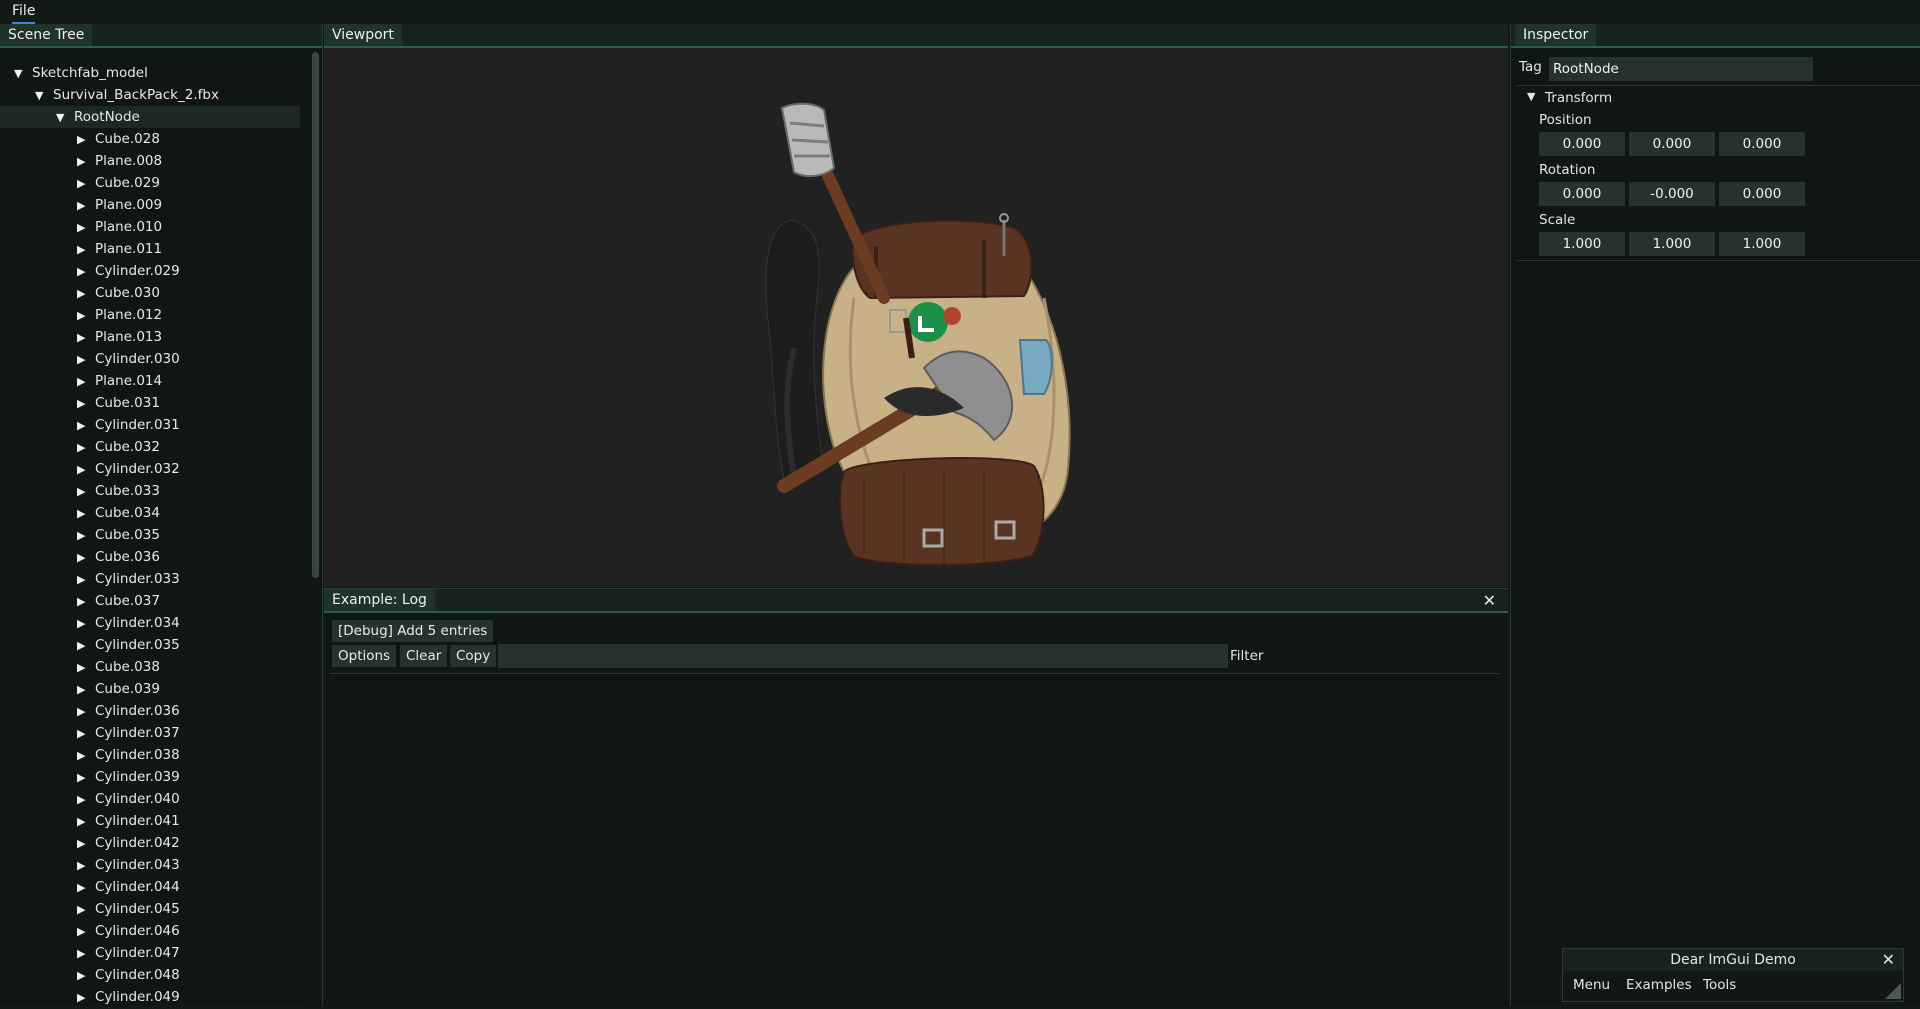 This screenshot has width=1920, height=1009. I want to click on tree-item: ▶ Cylinder.035, so click(150, 645).